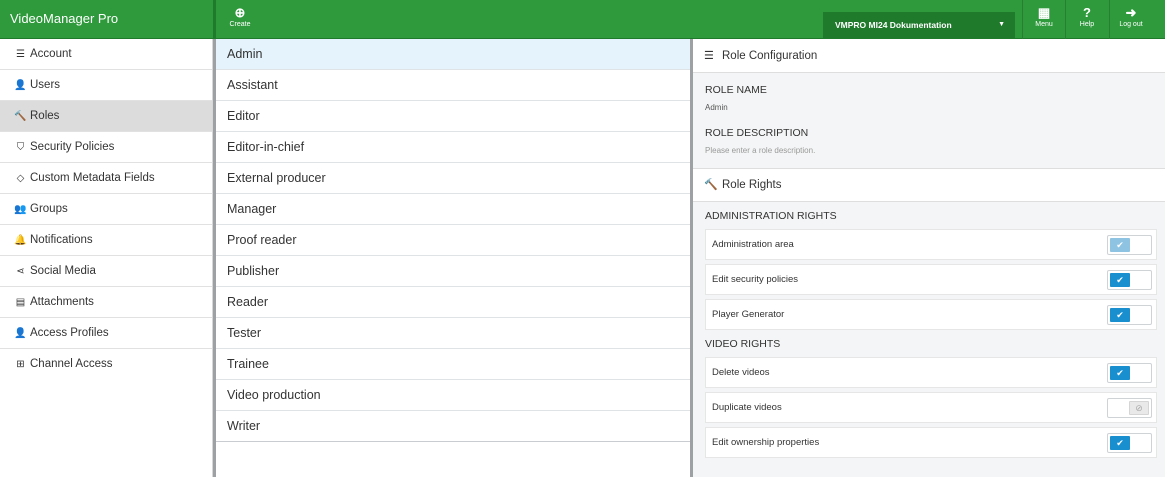 The image size is (1165, 477). What do you see at coordinates (931, 442) in the screenshot?
I see `right-row-edit-ownership-properties: Edit ownership properties ✔` at bounding box center [931, 442].